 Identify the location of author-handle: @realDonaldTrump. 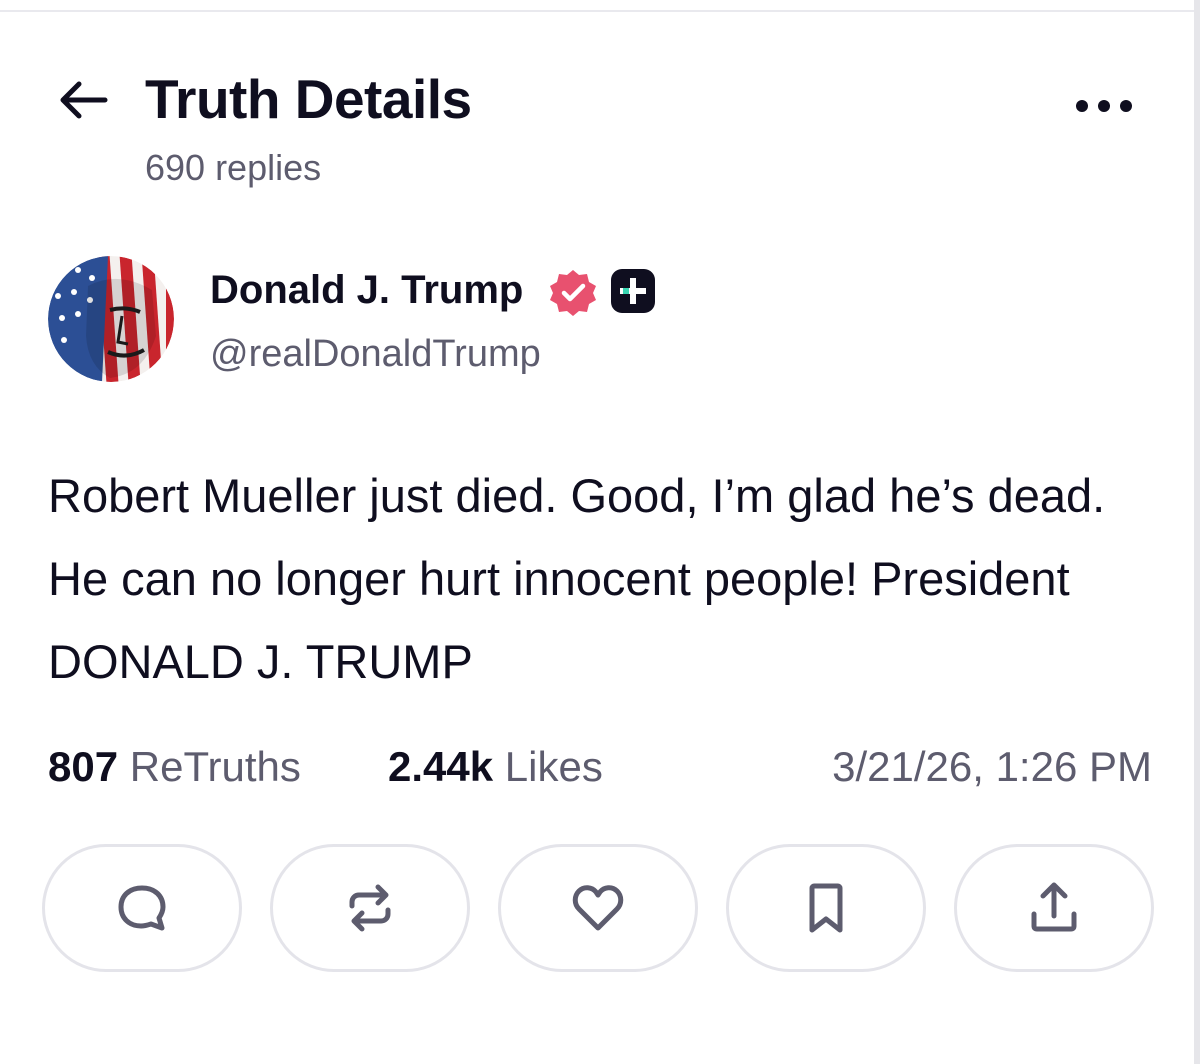
(375, 354).